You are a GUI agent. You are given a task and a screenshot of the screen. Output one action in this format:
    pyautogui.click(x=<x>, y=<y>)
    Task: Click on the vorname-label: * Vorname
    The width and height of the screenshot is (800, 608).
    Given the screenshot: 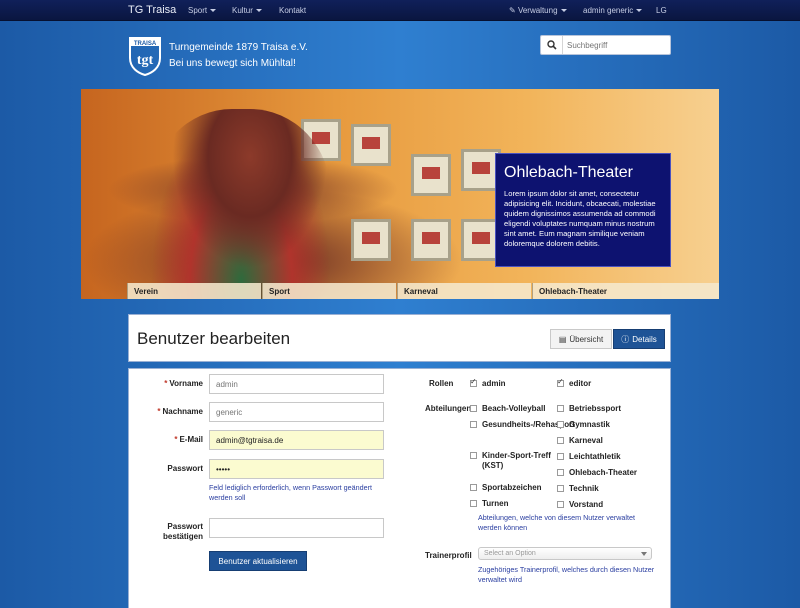 What is the action you would take?
    pyautogui.click(x=183, y=383)
    